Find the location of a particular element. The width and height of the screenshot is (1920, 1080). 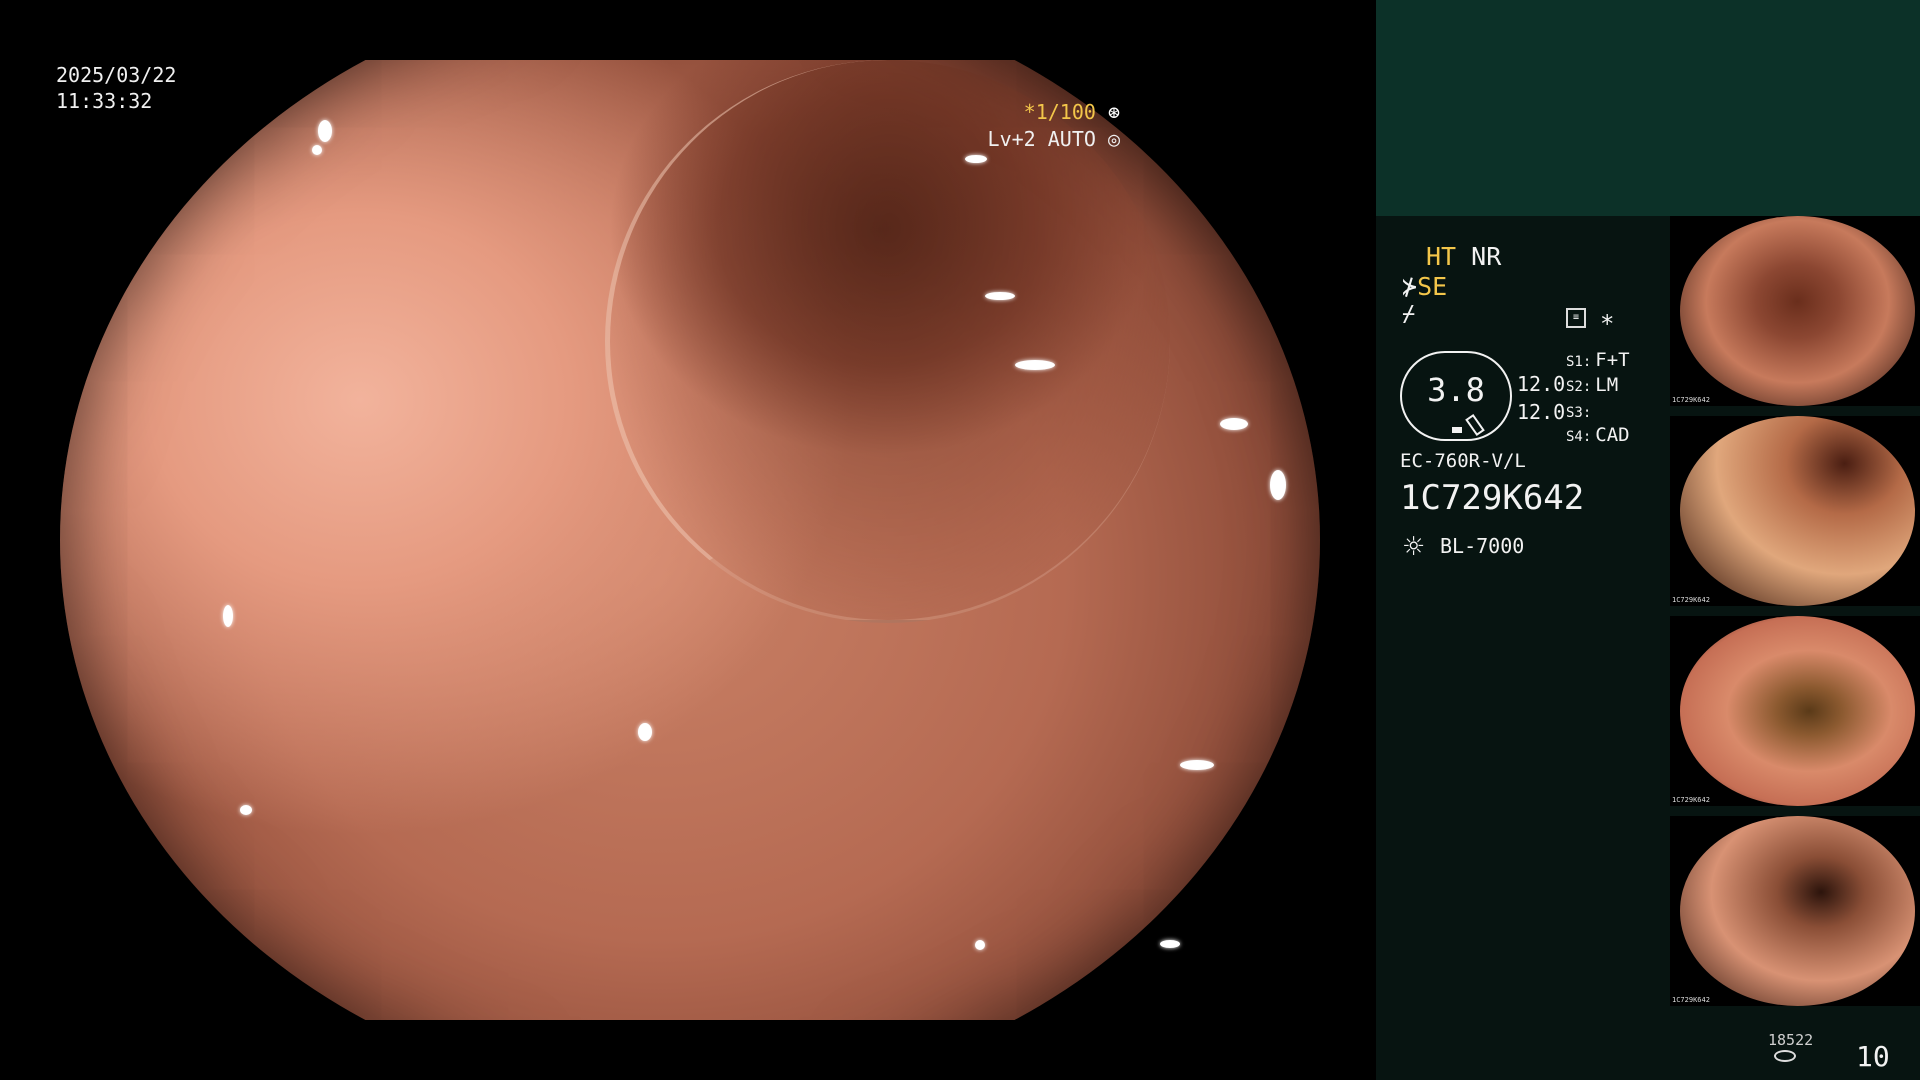

settings-icon: ≡ is located at coordinates (1576, 318).